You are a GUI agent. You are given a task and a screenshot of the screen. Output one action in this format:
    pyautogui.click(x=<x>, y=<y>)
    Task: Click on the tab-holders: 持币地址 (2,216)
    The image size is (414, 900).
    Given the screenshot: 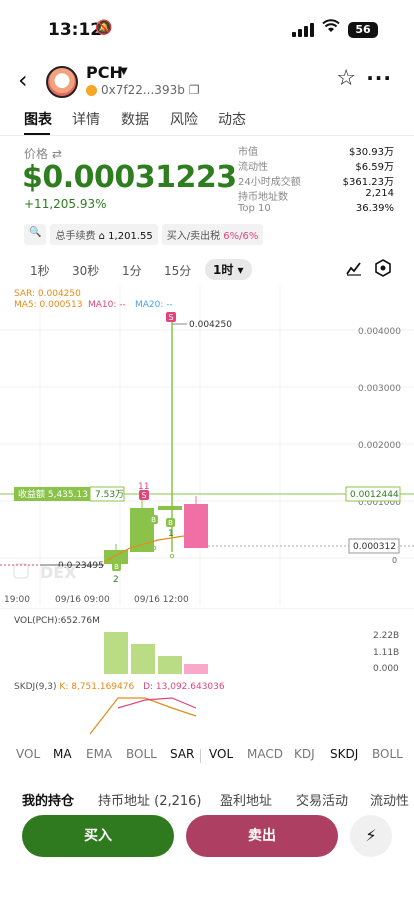 What is the action you would take?
    pyautogui.click(x=150, y=799)
    